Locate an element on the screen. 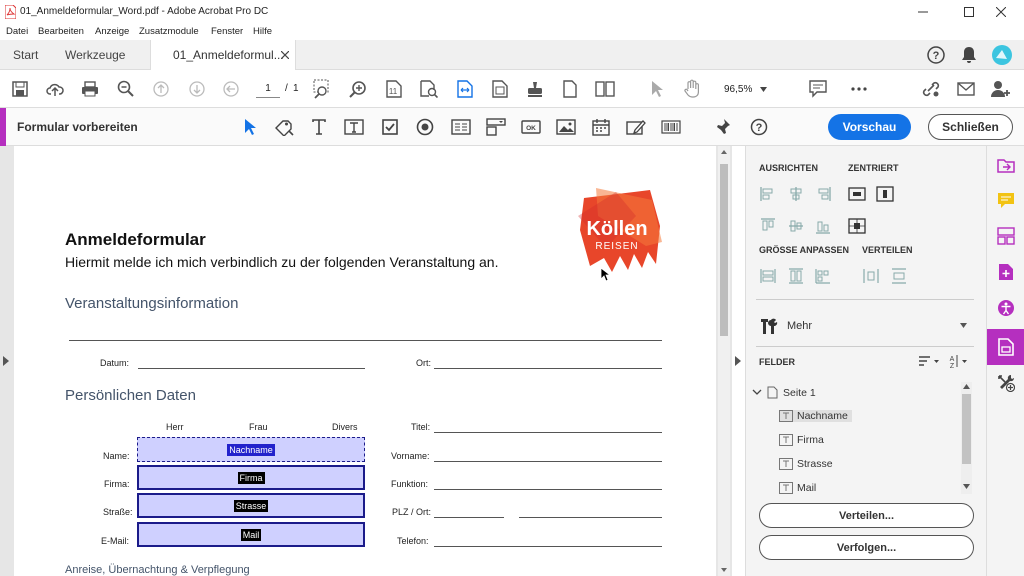 Image resolution: width=1024 pixels, height=576 pixels. share-link-icon is located at coordinates (931, 89).